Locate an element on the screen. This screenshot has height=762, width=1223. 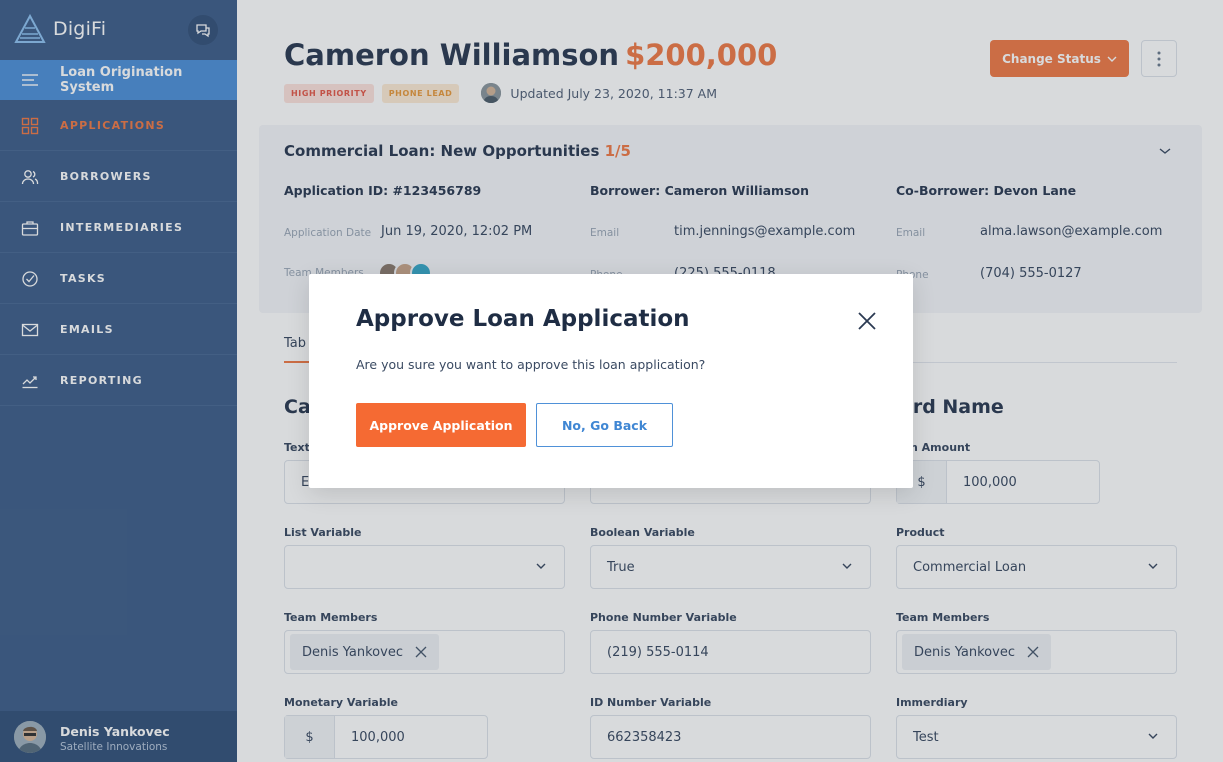
go-back-button: No, Go Back is located at coordinates (604, 425).